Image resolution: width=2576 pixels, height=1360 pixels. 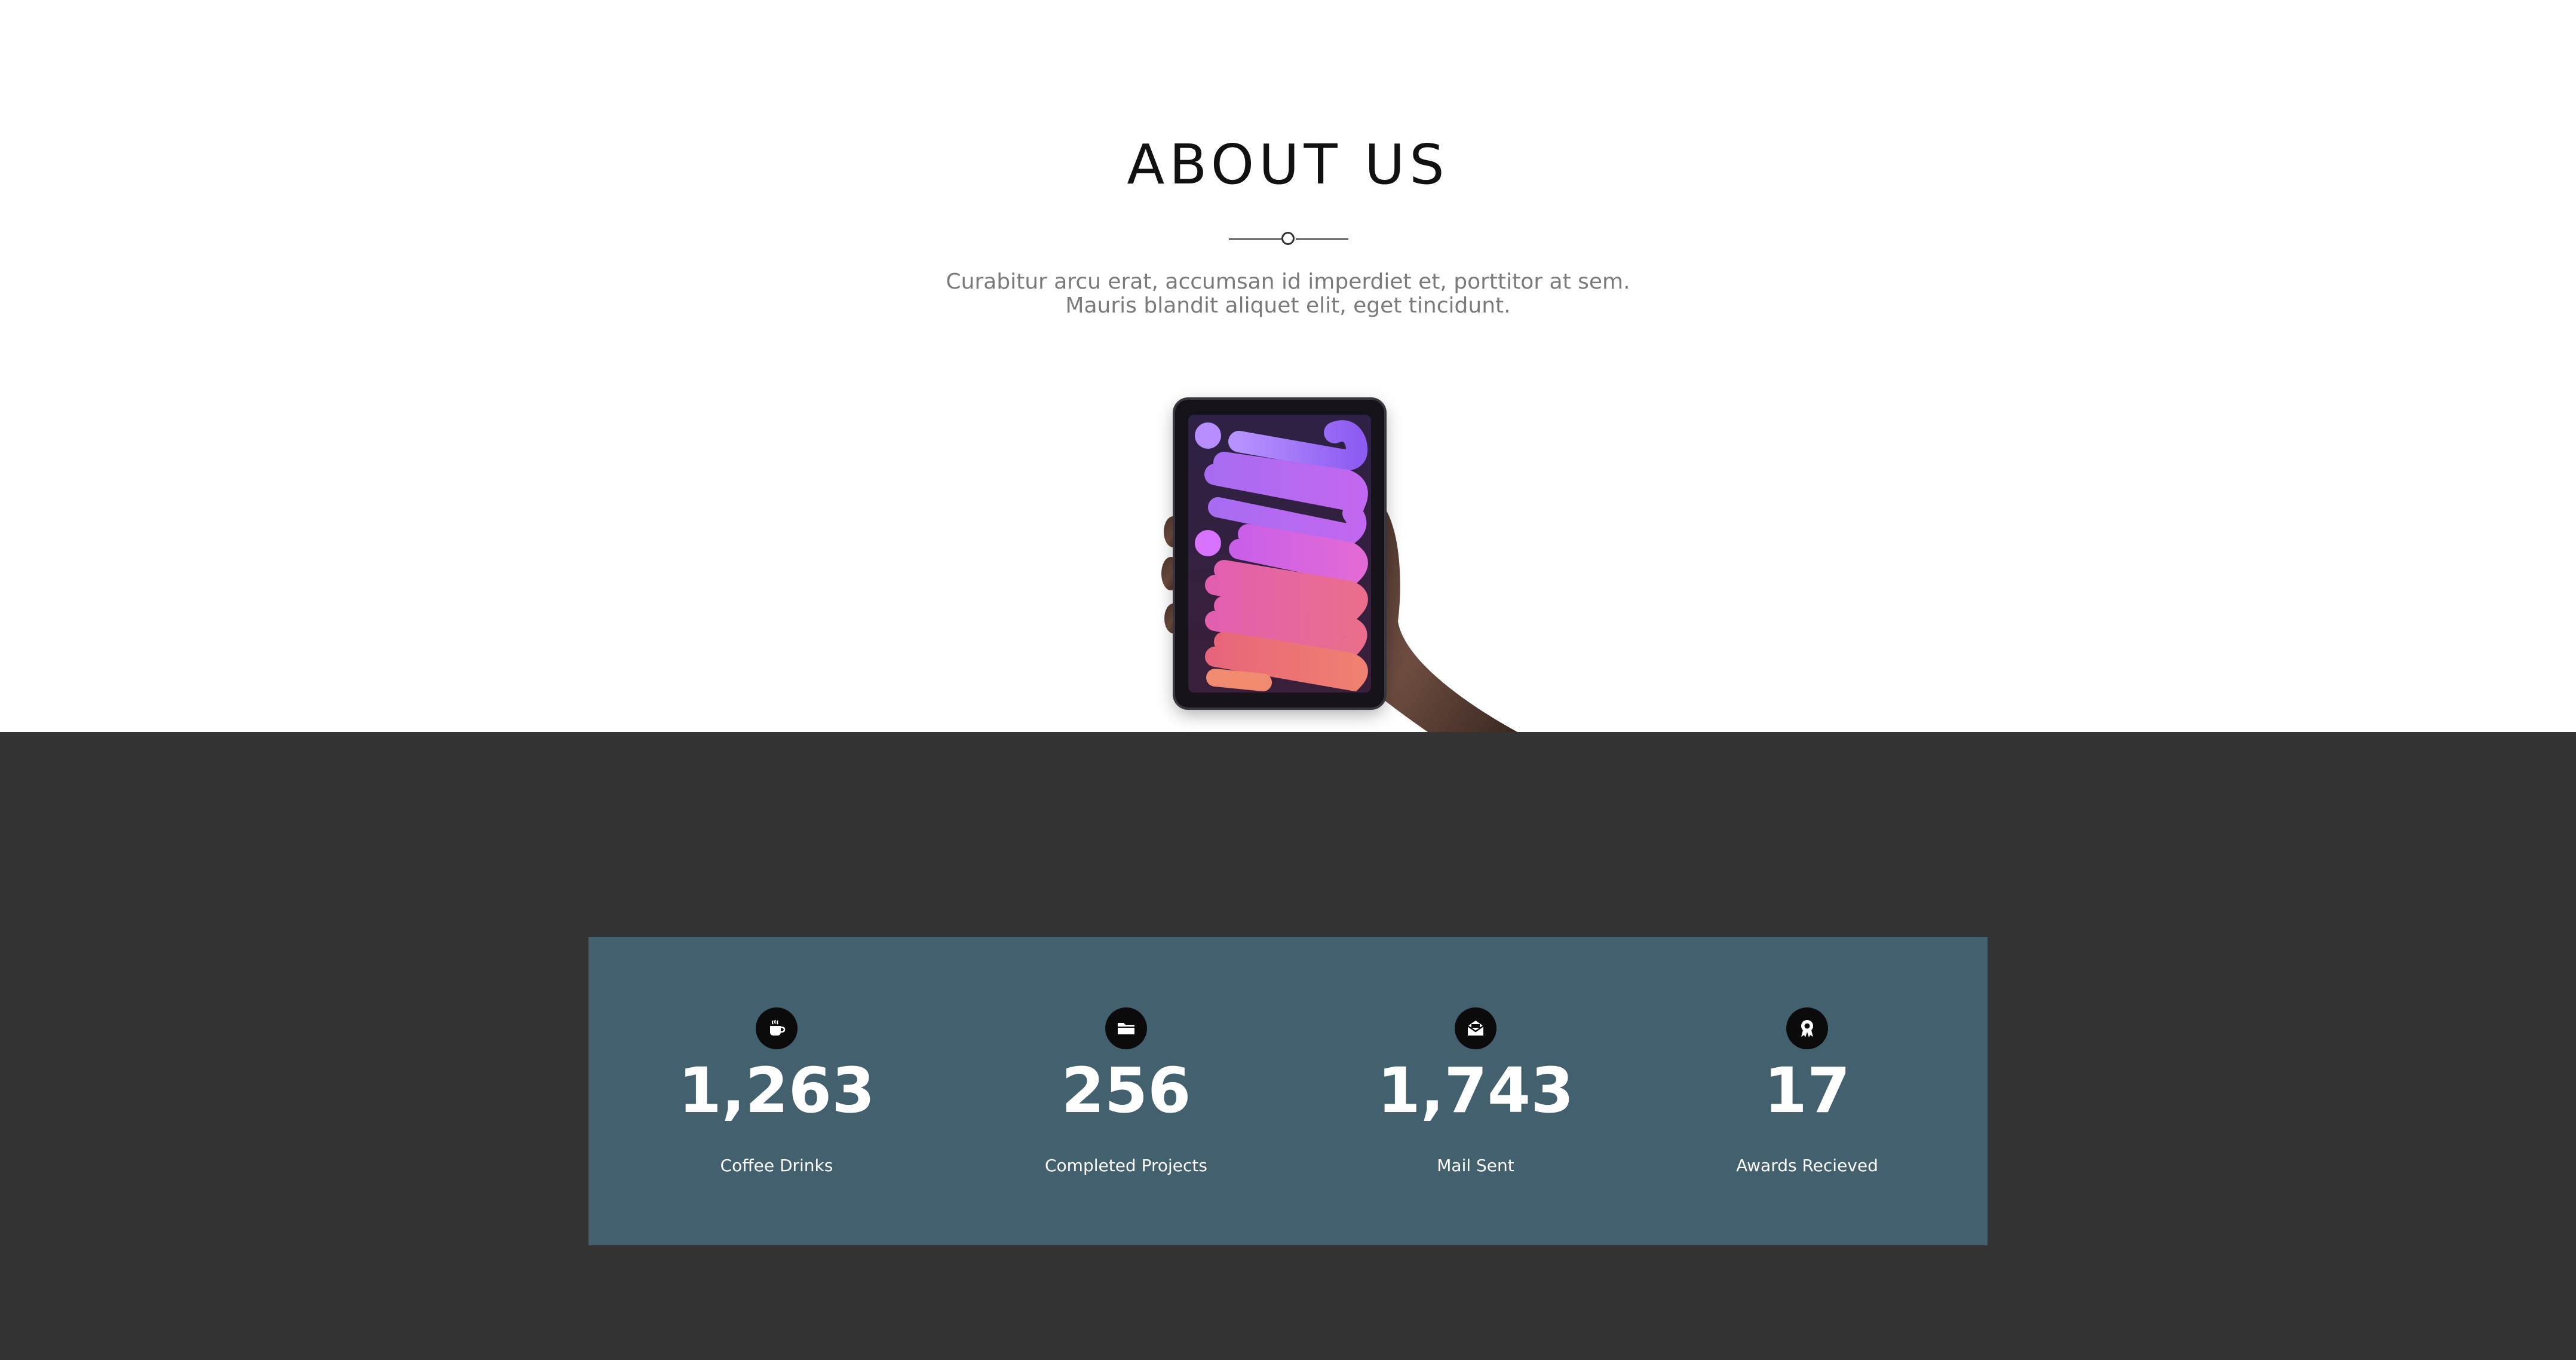 I want to click on section-title: ABOUT US, so click(x=1288, y=165).